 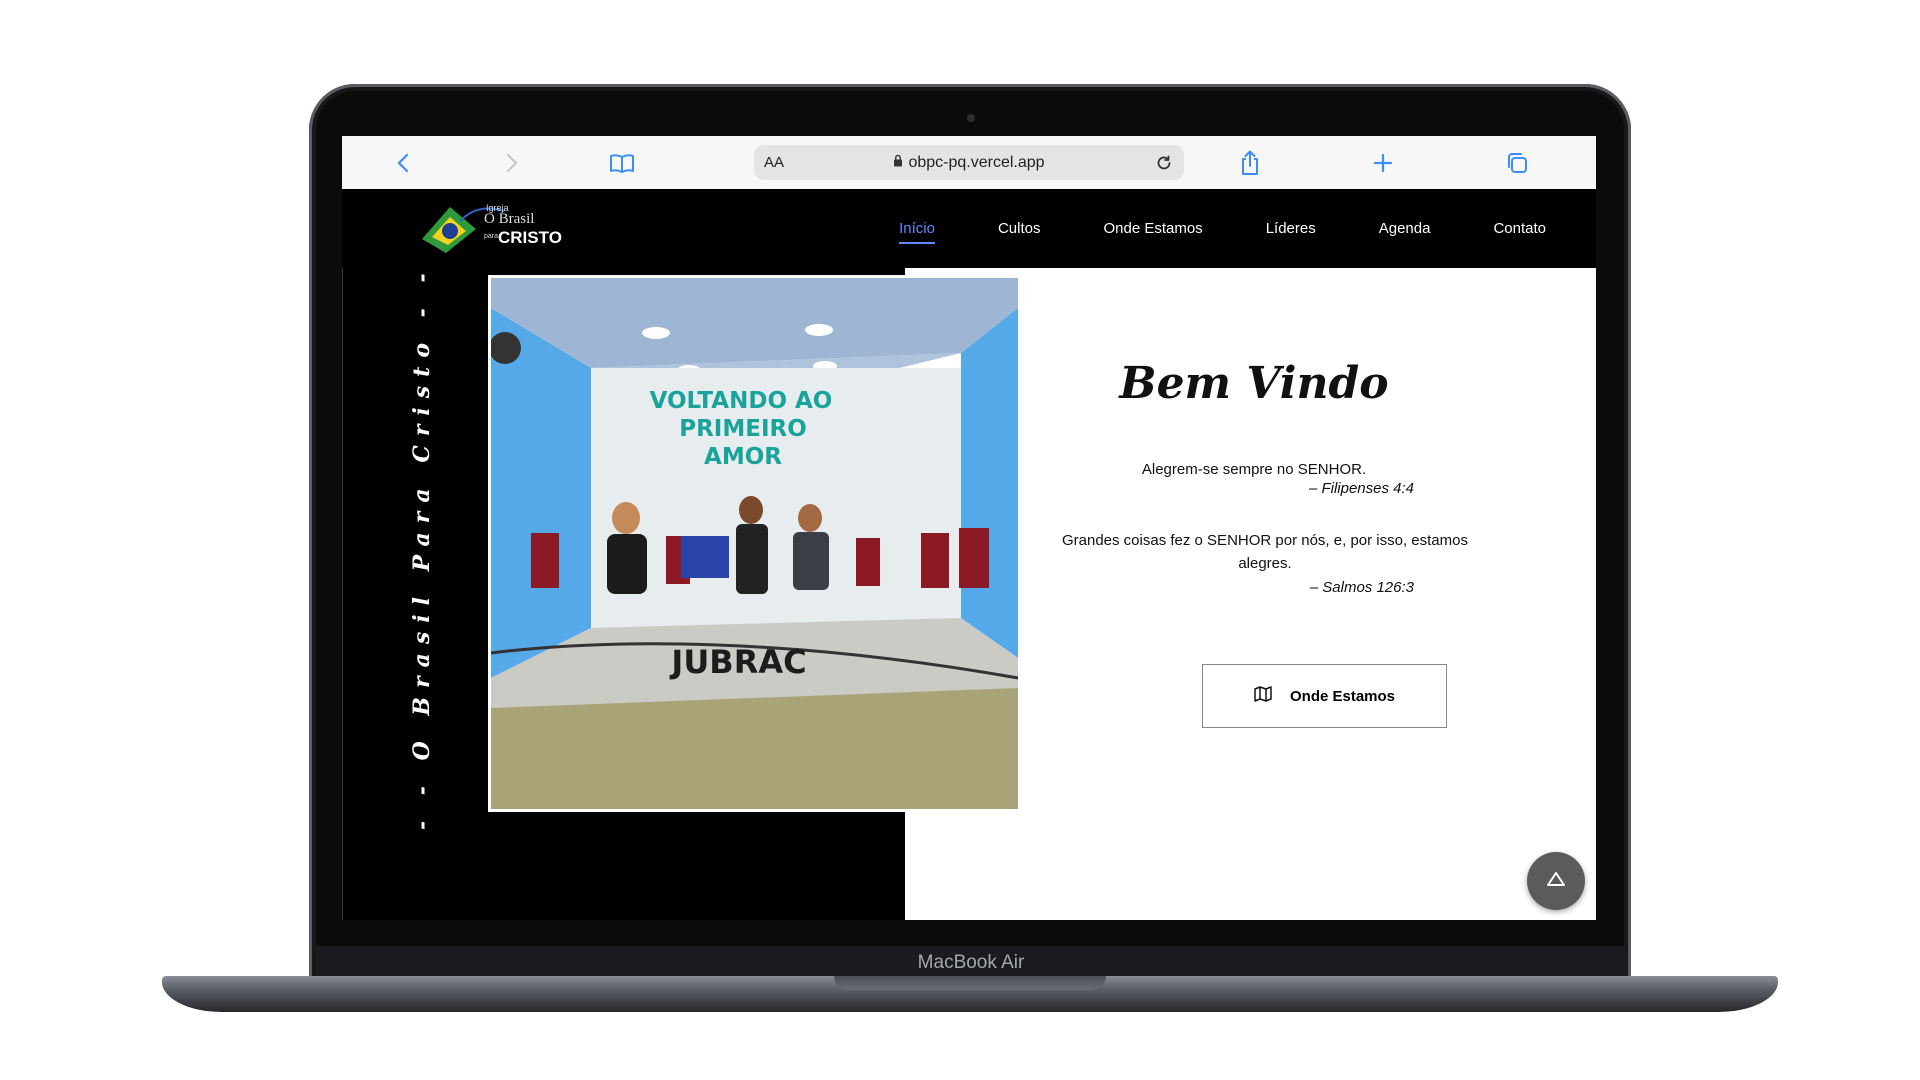 I want to click on welcome-title: Bem Vindo, so click(x=1254, y=383).